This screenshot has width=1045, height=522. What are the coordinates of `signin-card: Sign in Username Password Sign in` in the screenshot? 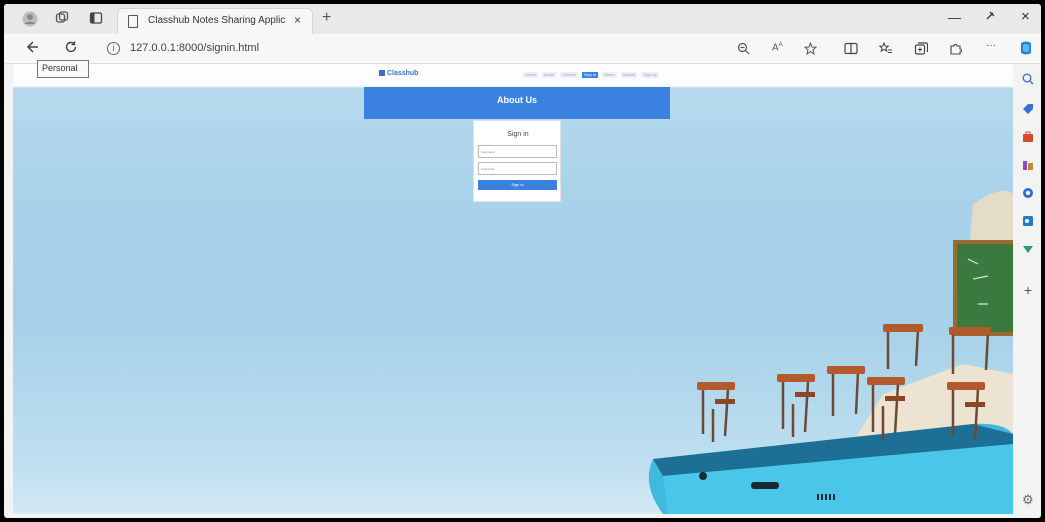 It's located at (517, 161).